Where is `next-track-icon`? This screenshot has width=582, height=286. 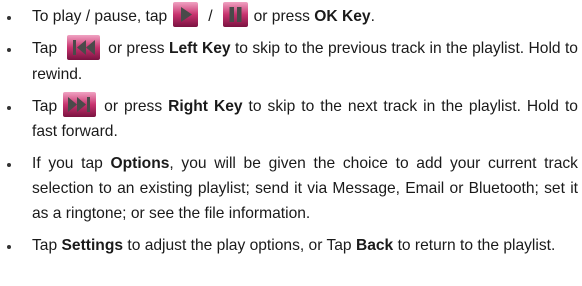 next-track-icon is located at coordinates (80, 105).